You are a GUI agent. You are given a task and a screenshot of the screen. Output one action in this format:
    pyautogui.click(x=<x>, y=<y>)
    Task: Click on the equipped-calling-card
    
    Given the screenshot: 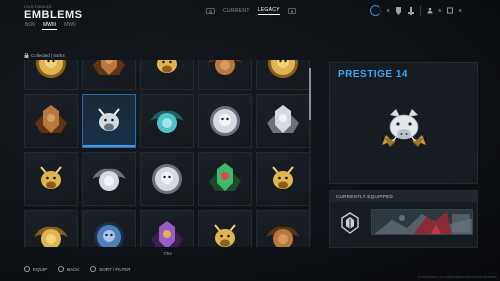 What is the action you would take?
    pyautogui.click(x=422, y=222)
    